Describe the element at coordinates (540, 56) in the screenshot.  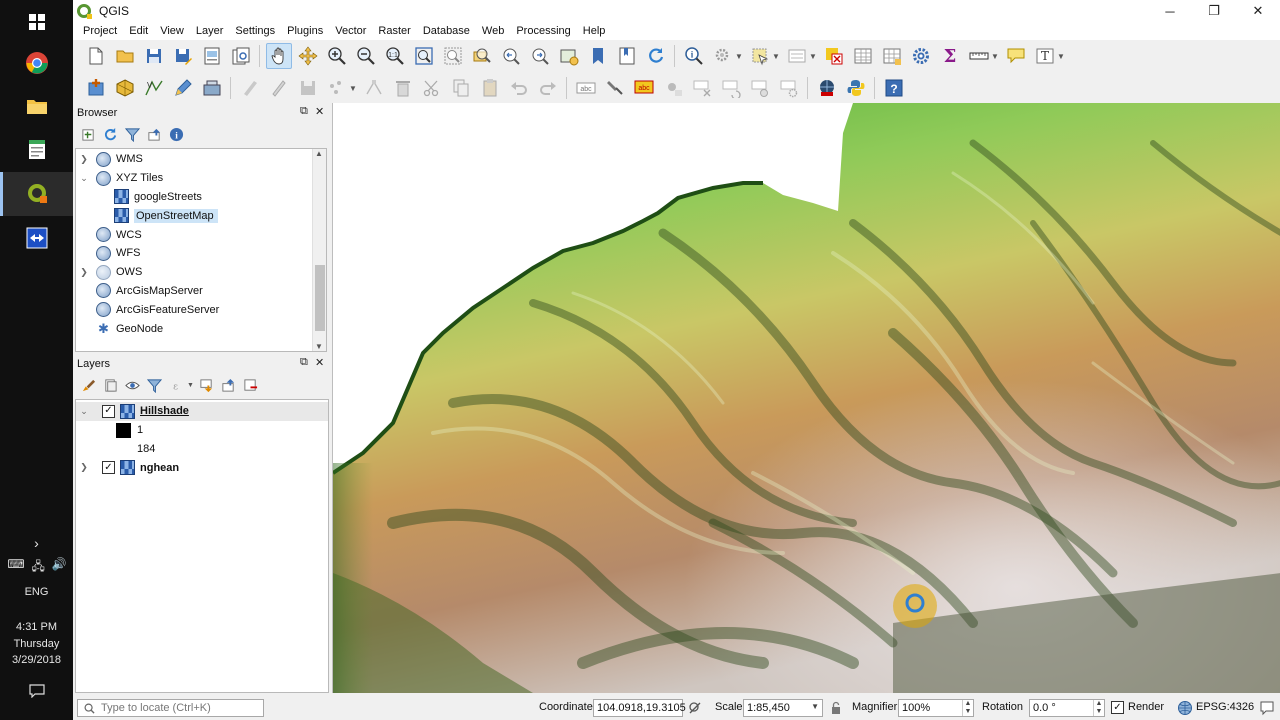
I see `zoom-next-button` at that location.